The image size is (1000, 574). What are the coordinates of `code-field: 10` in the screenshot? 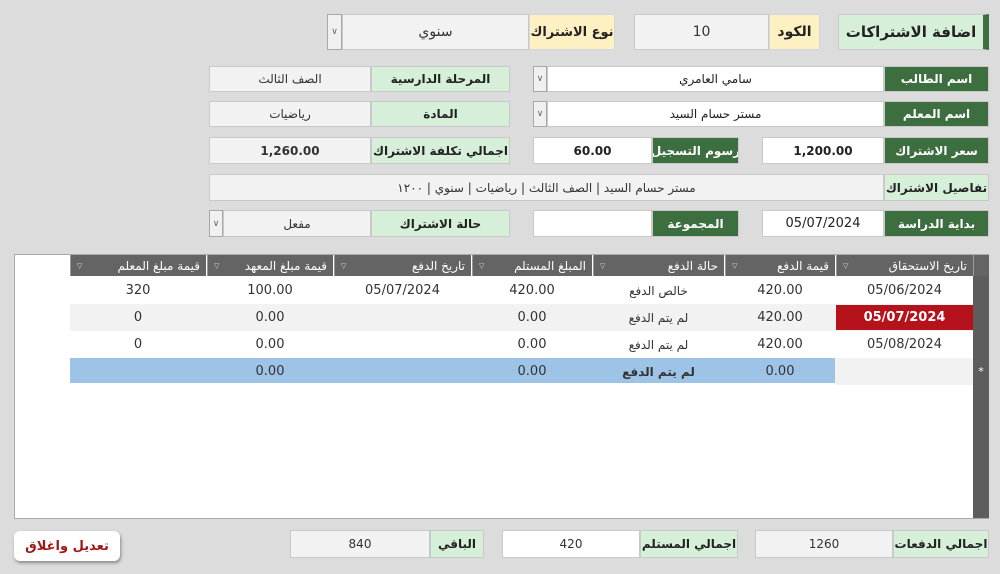 It's located at (701, 32).